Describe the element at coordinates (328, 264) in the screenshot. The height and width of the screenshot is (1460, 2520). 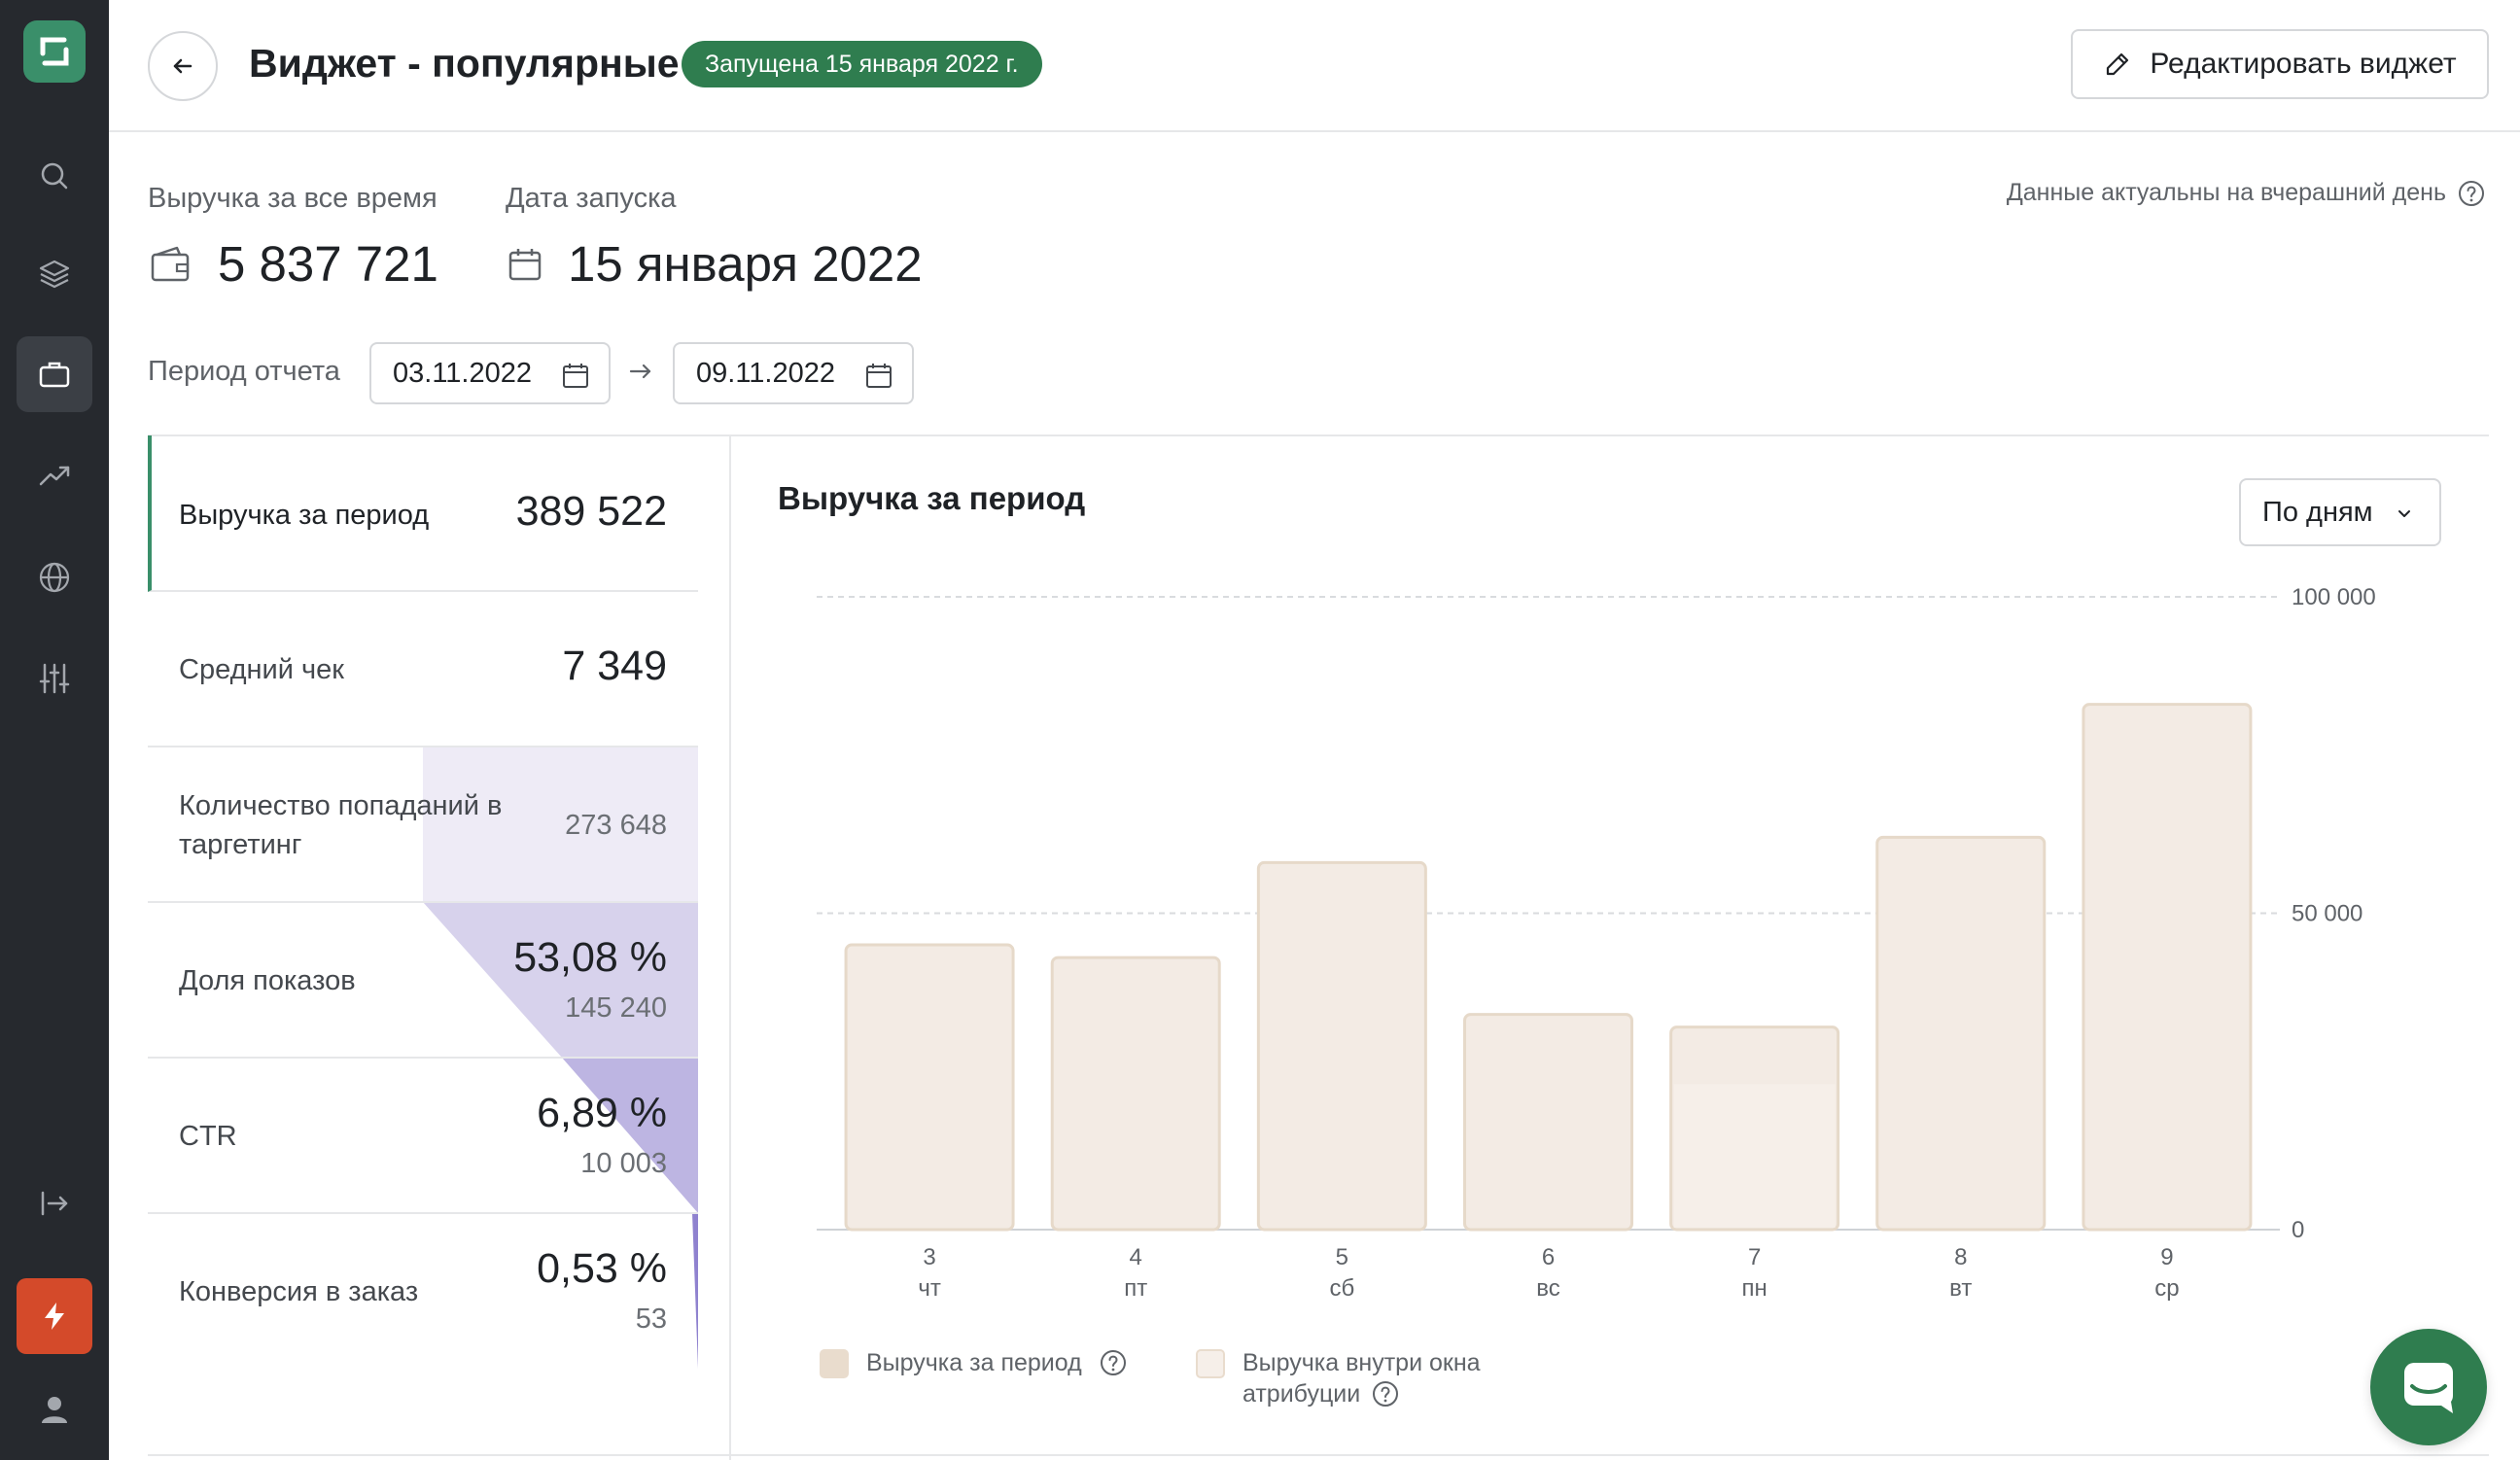
I see `total-revenue-value: 5 837 721` at that location.